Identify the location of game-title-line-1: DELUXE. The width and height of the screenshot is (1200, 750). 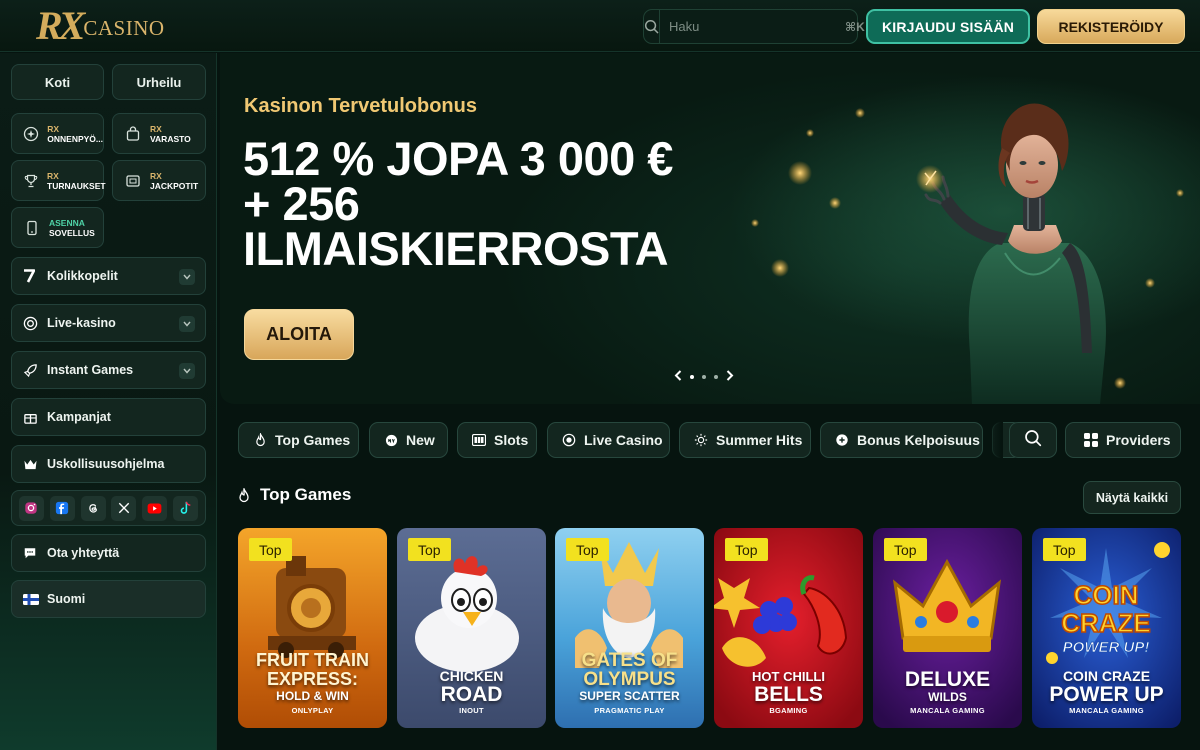
(947, 679).